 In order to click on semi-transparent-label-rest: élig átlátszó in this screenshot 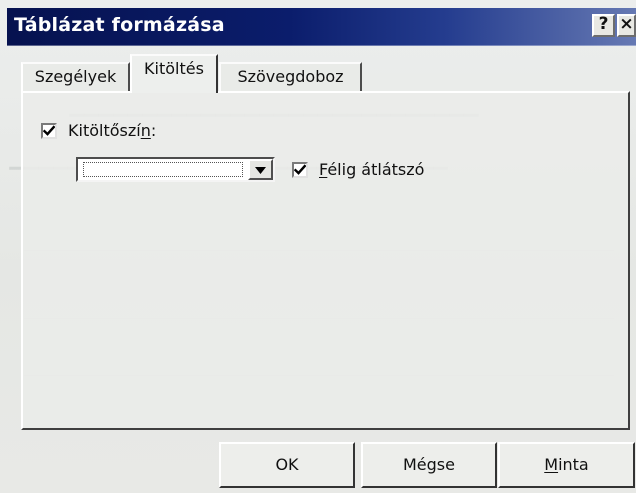, I will do `click(376, 169)`.